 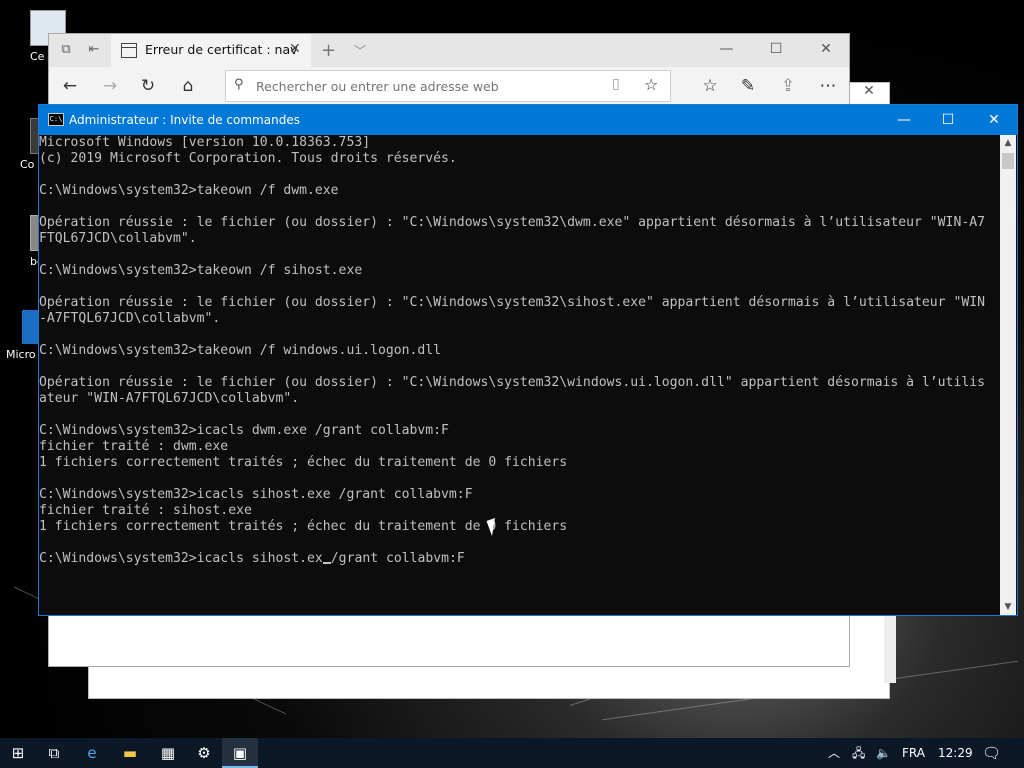 What do you see at coordinates (118, 238) in the screenshot?
I see `console-line: FTQL67JCD\collabvm".` at bounding box center [118, 238].